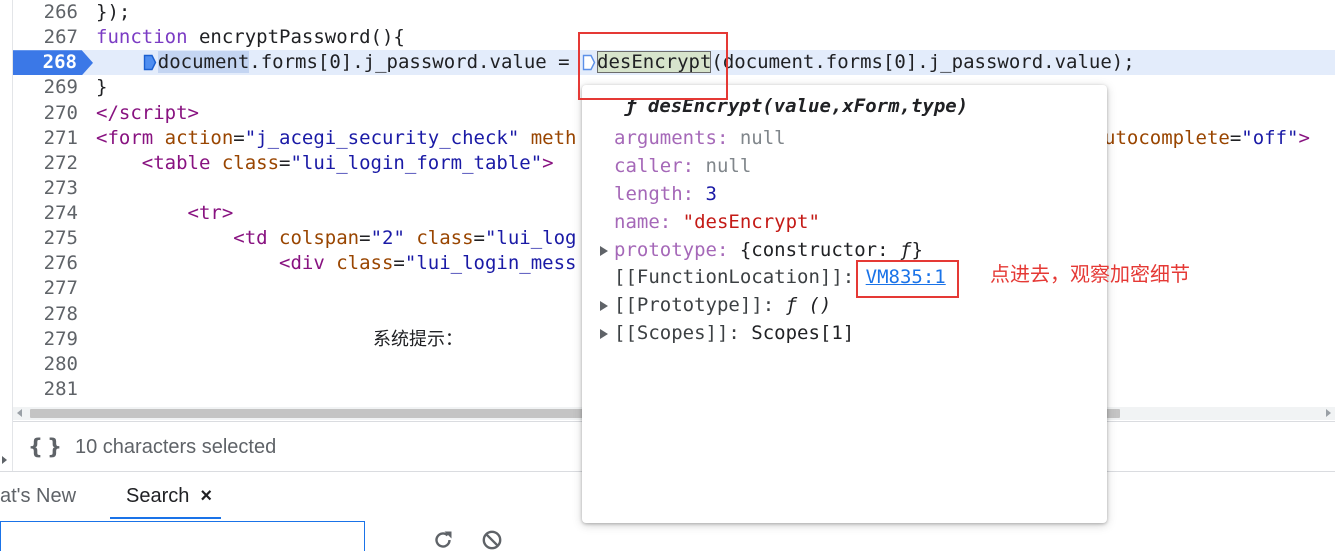 The width and height of the screenshot is (1335, 556). Describe the element at coordinates (147, 112) in the screenshot. I see `code-token: </script>` at that location.